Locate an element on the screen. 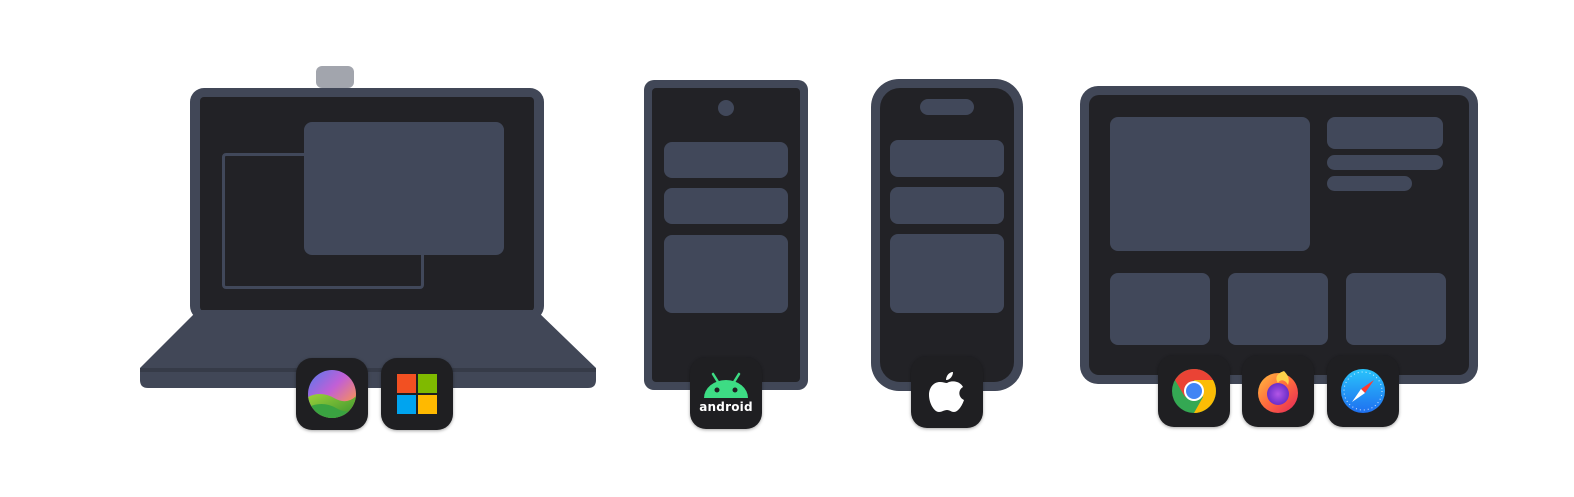 The image size is (1574, 497). tablet-hero-card is located at coordinates (1210, 184).